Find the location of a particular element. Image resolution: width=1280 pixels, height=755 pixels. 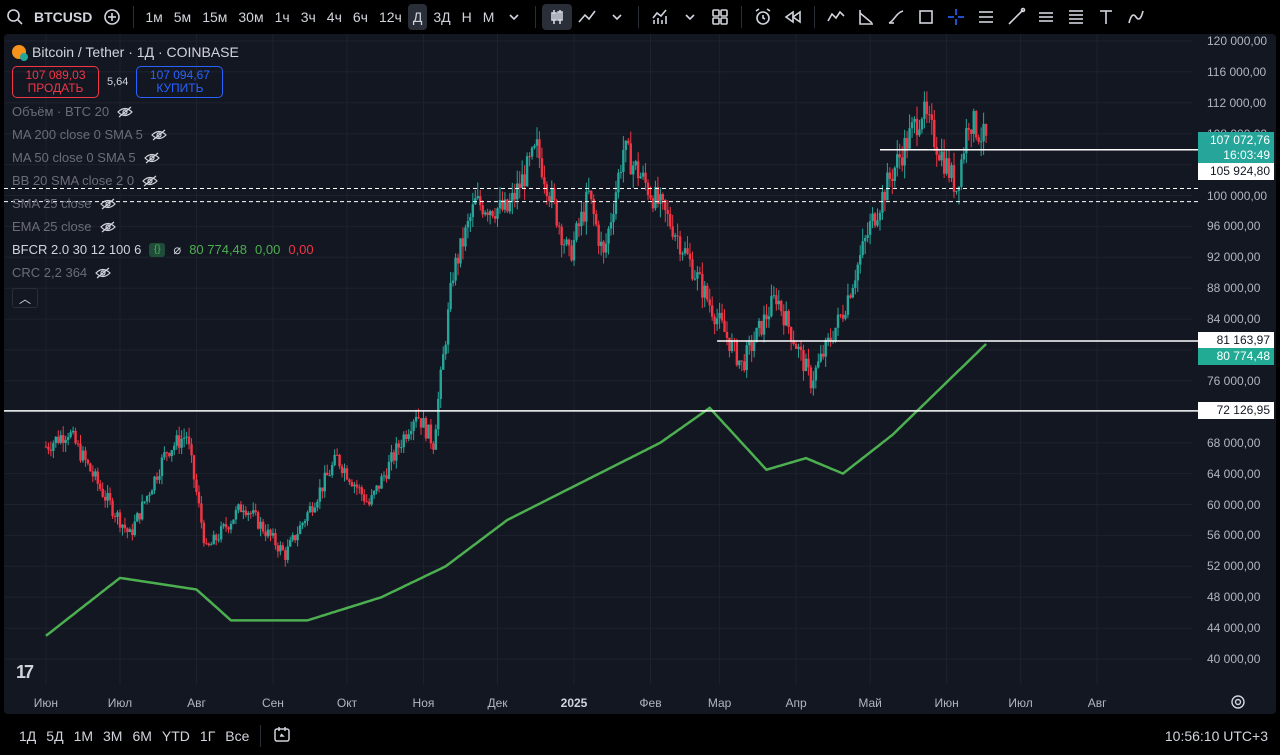

alert-icon is located at coordinates (763, 17).